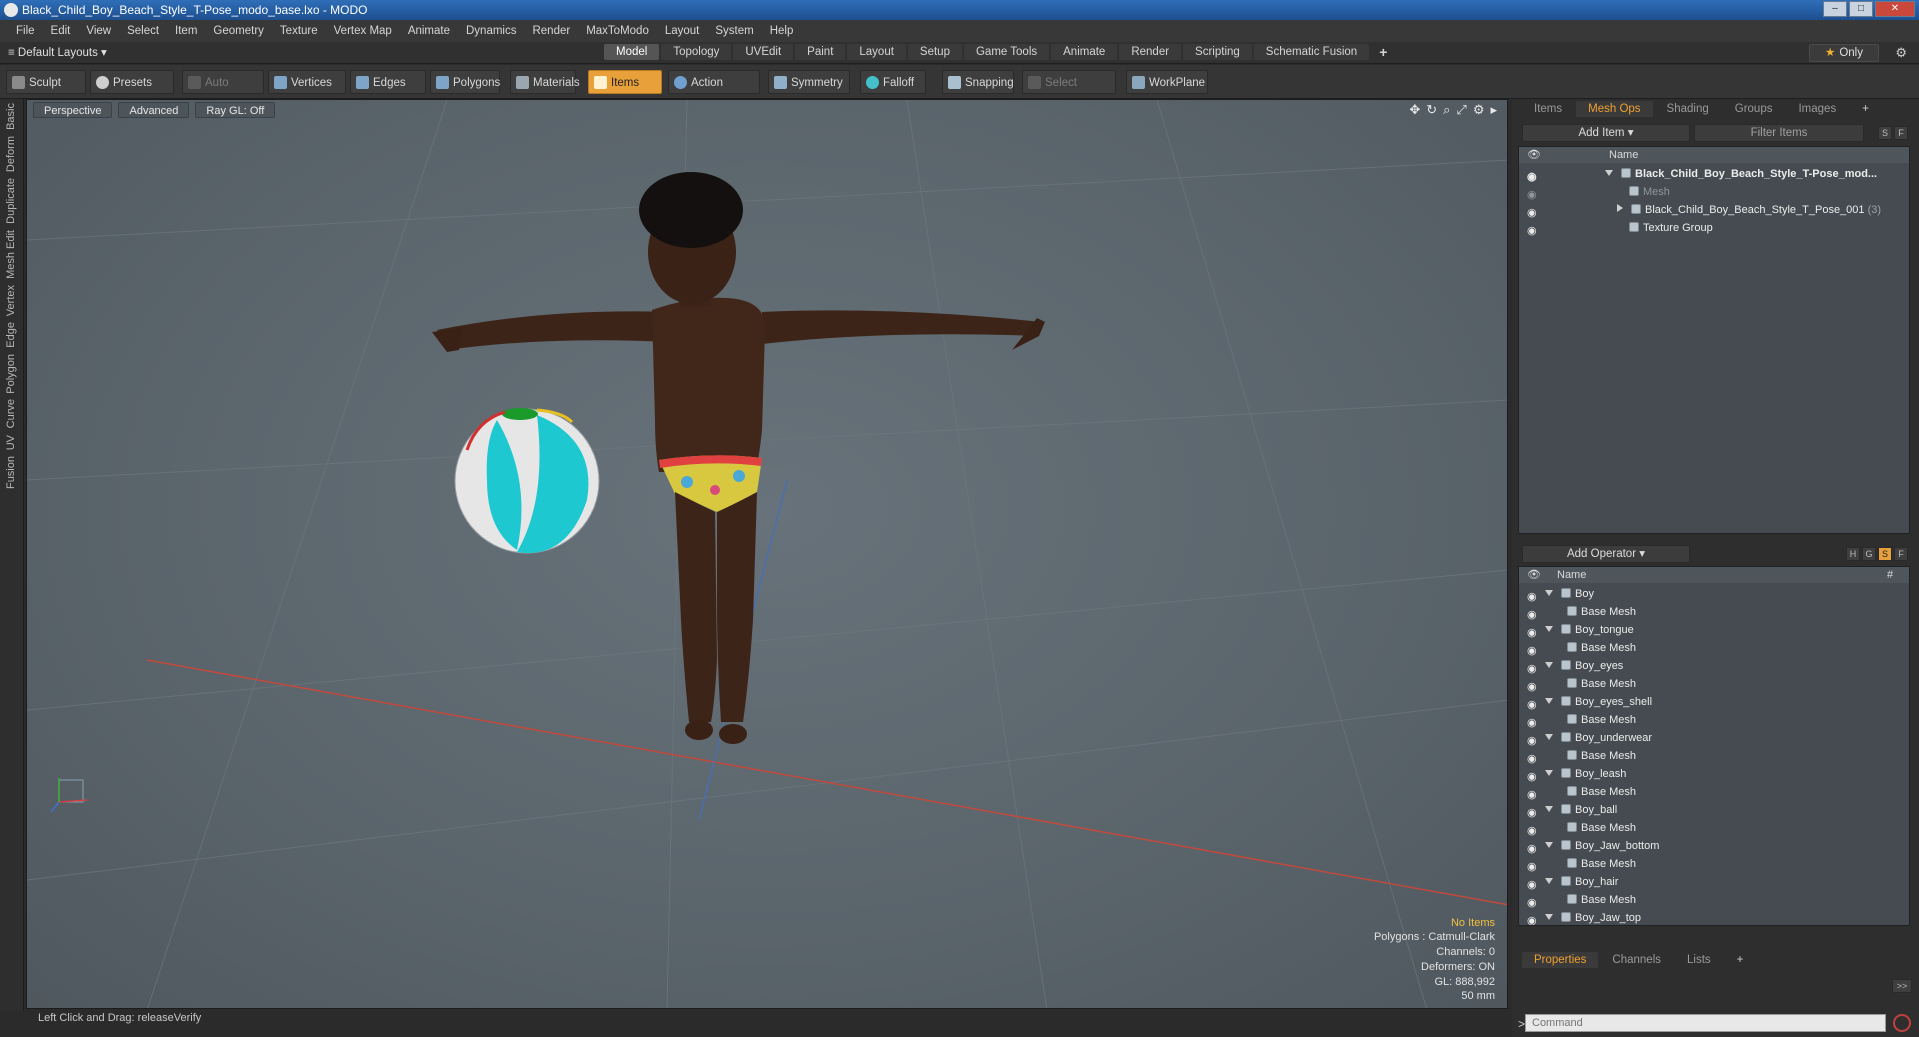 The height and width of the screenshot is (1037, 1919). Describe the element at coordinates (1779, 133) in the screenshot. I see `filter-items-field: Filter Items` at that location.